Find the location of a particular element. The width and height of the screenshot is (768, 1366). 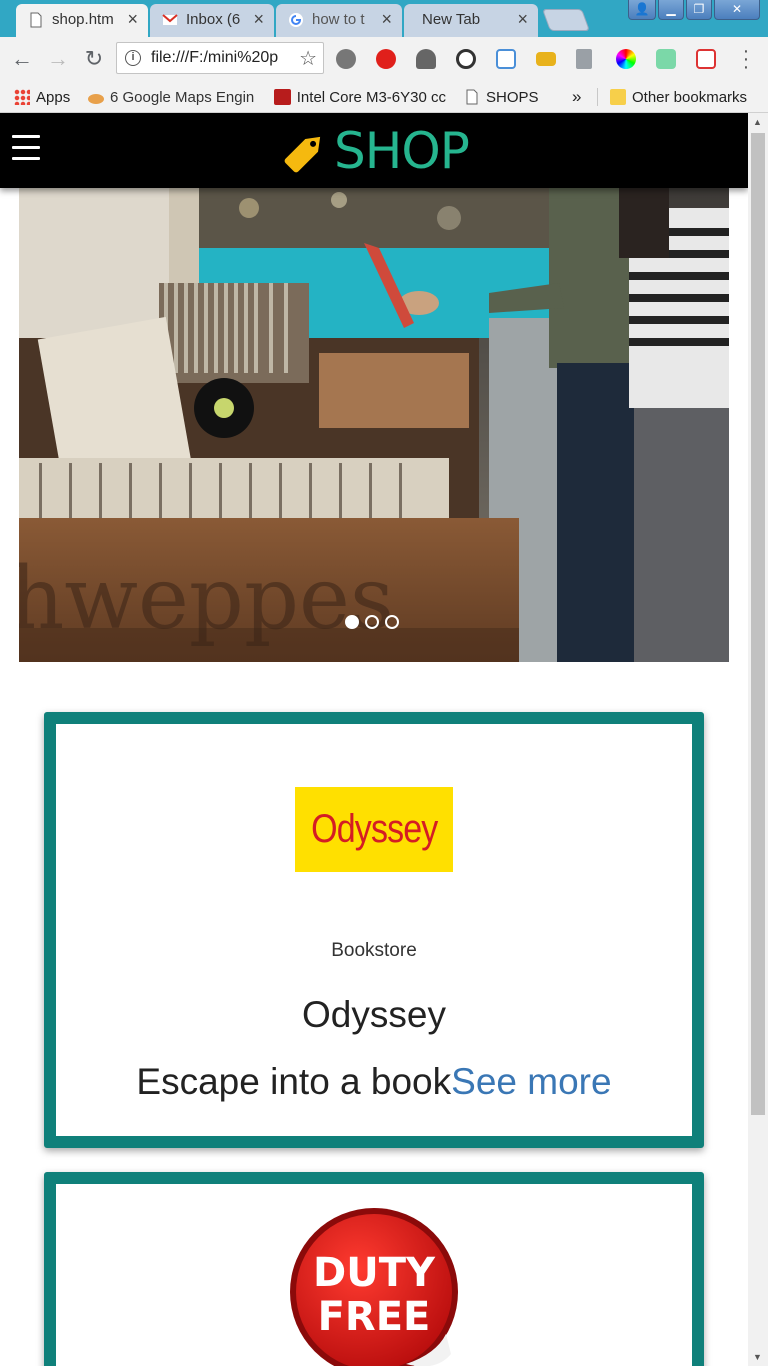

site-header: SHOP is located at coordinates (374, 150).